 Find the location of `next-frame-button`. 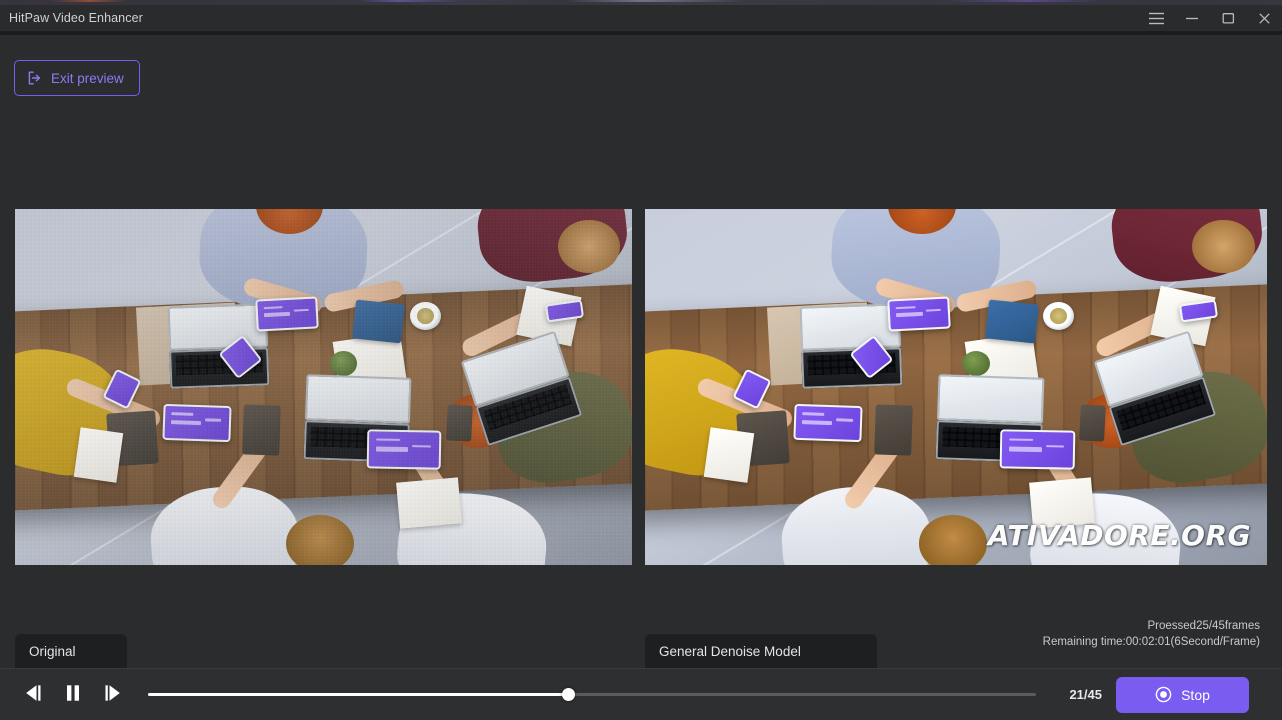

next-frame-button is located at coordinates (113, 695).